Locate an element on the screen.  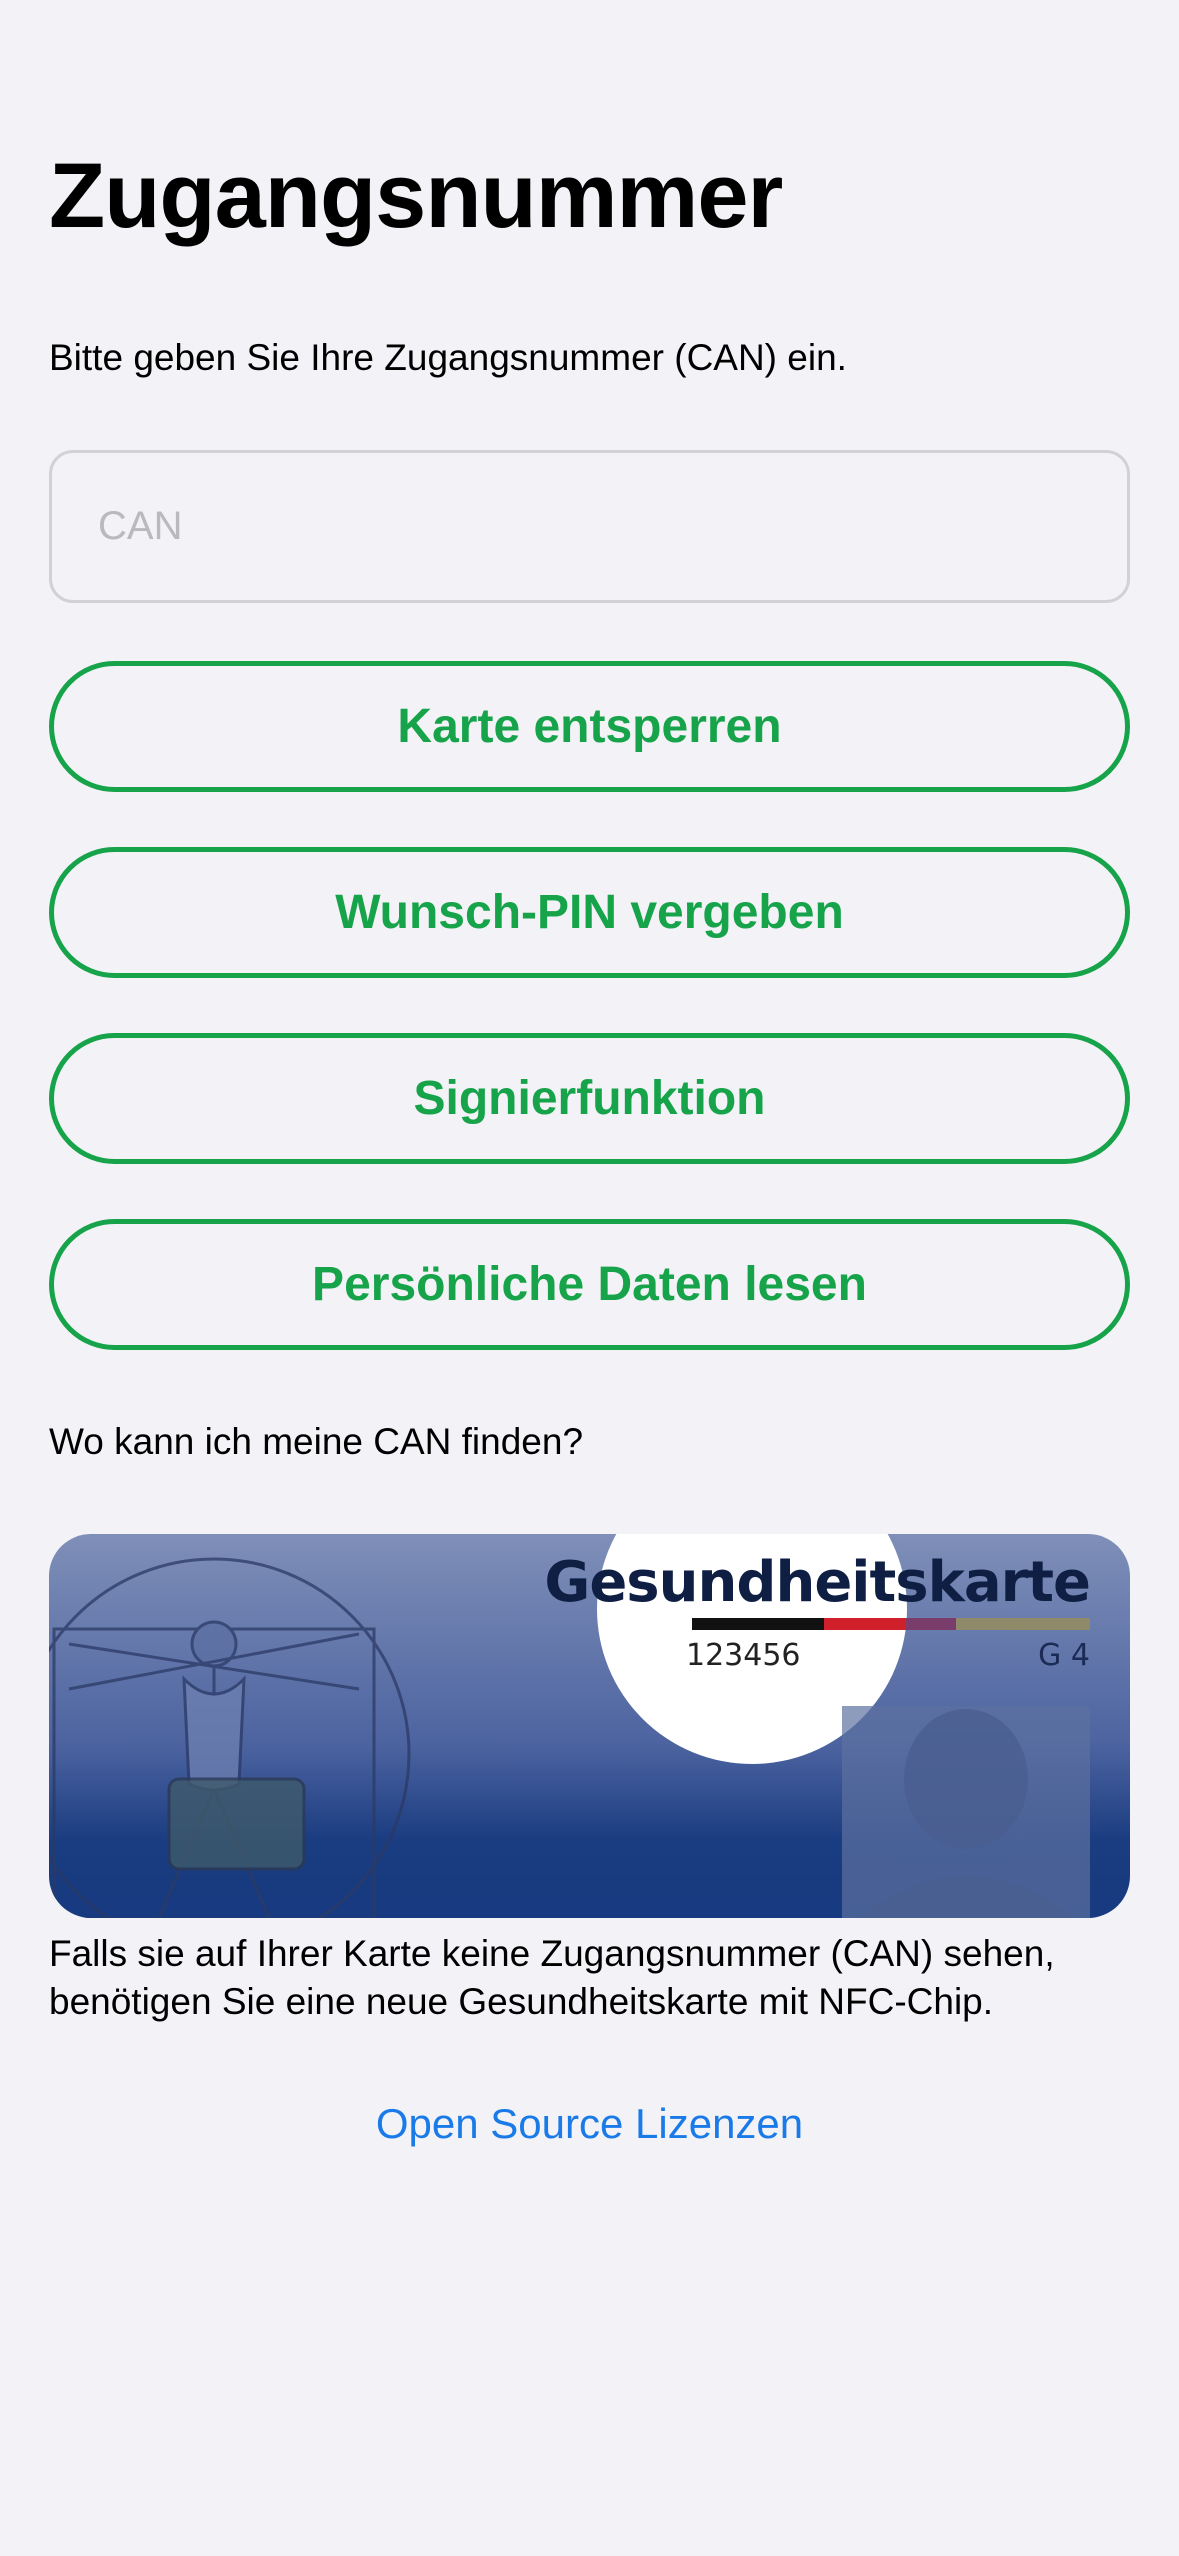
card-title: Gesundheitskarte is located at coordinates (817, 1582).